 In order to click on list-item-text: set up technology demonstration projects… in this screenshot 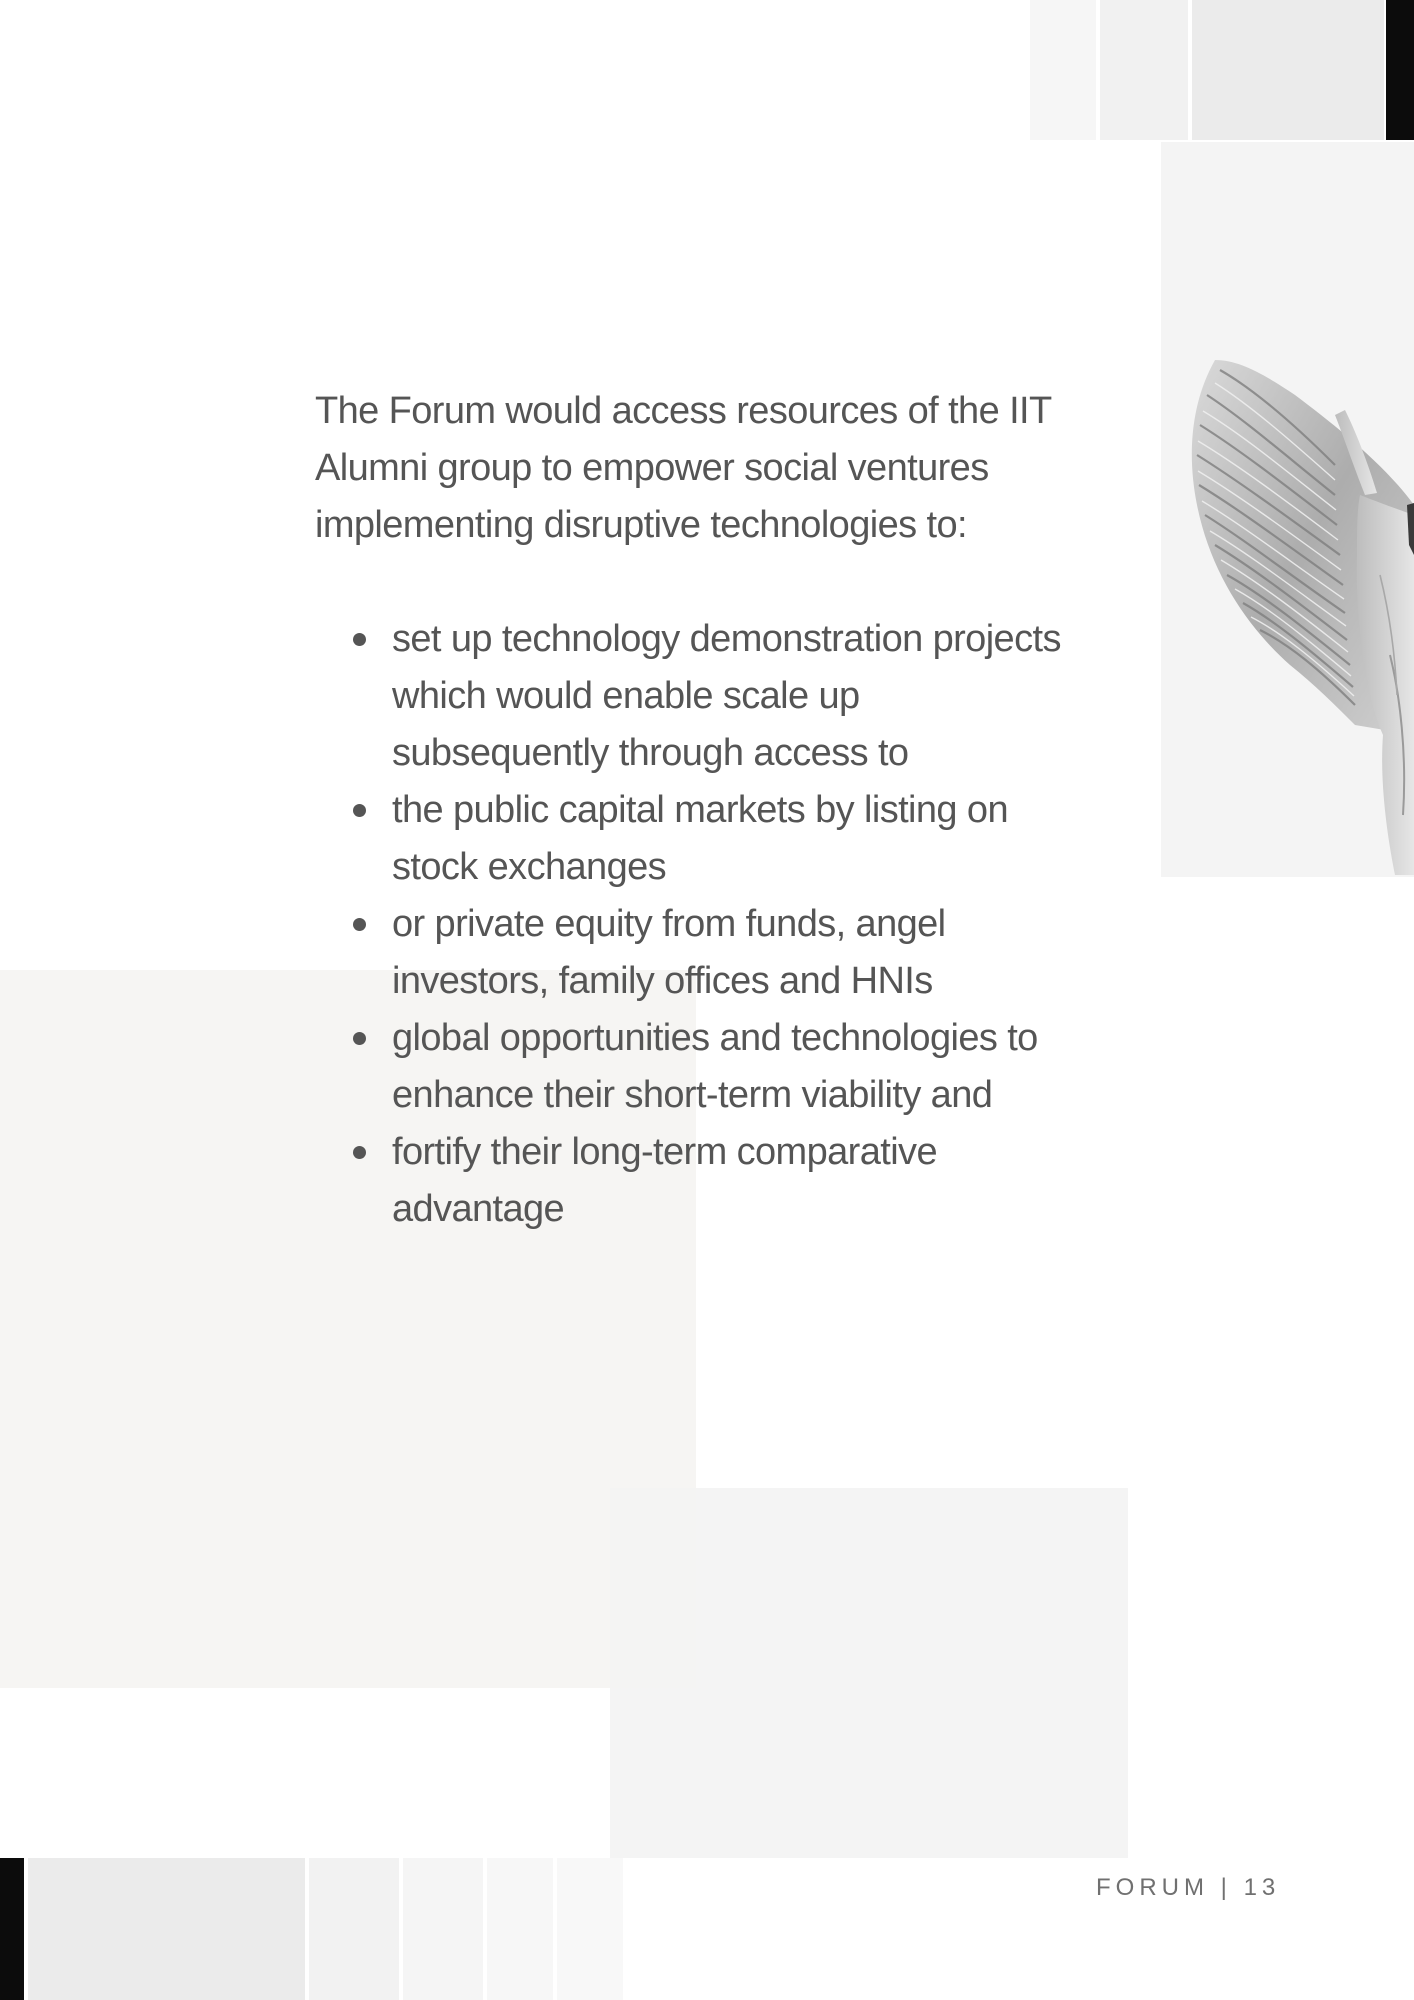, I will do `click(726, 696)`.